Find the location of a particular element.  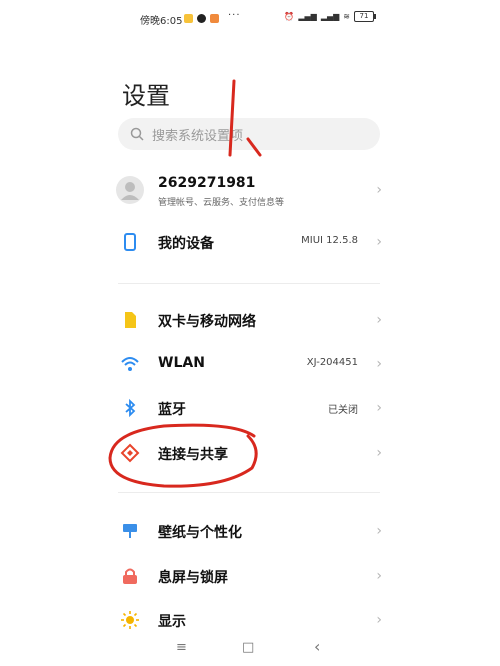

wlan-label: WLAN is located at coordinates (181, 363).